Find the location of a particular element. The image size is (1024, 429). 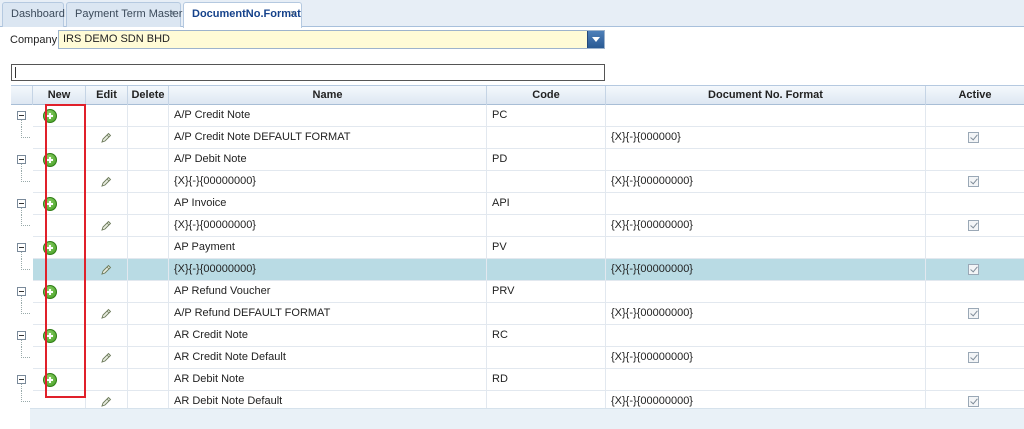

company-label: Company: is located at coordinates (35, 40).